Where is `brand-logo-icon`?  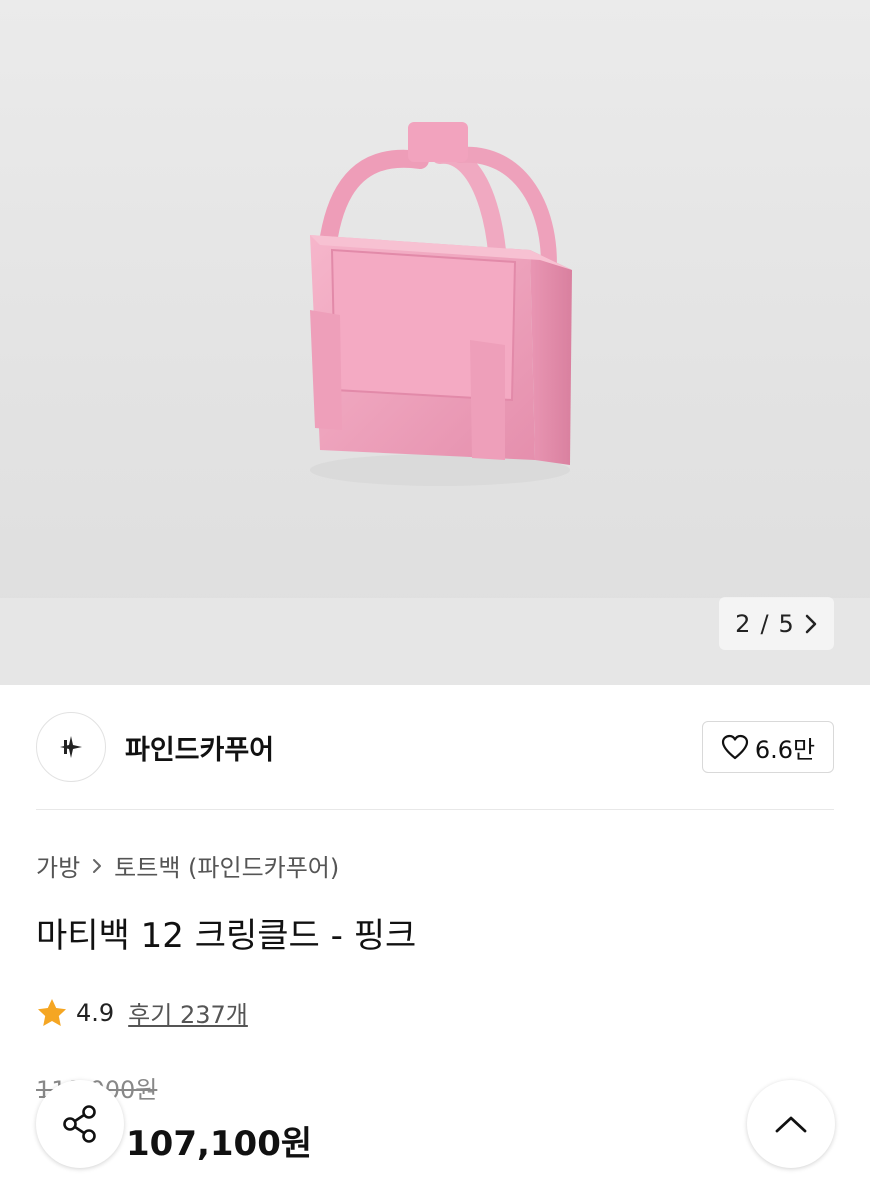 brand-logo-icon is located at coordinates (71, 747).